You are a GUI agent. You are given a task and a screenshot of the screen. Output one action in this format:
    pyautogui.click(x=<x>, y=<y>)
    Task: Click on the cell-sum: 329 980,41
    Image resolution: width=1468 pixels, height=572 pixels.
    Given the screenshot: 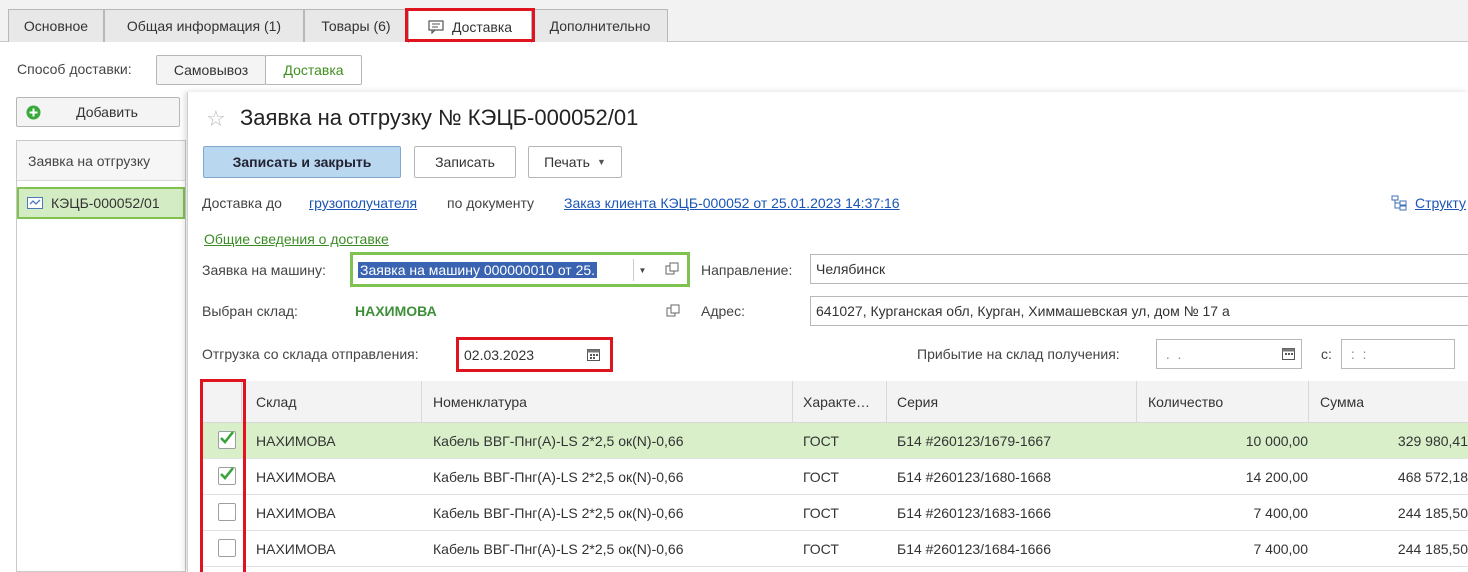 What is the action you would take?
    pyautogui.click(x=1432, y=441)
    